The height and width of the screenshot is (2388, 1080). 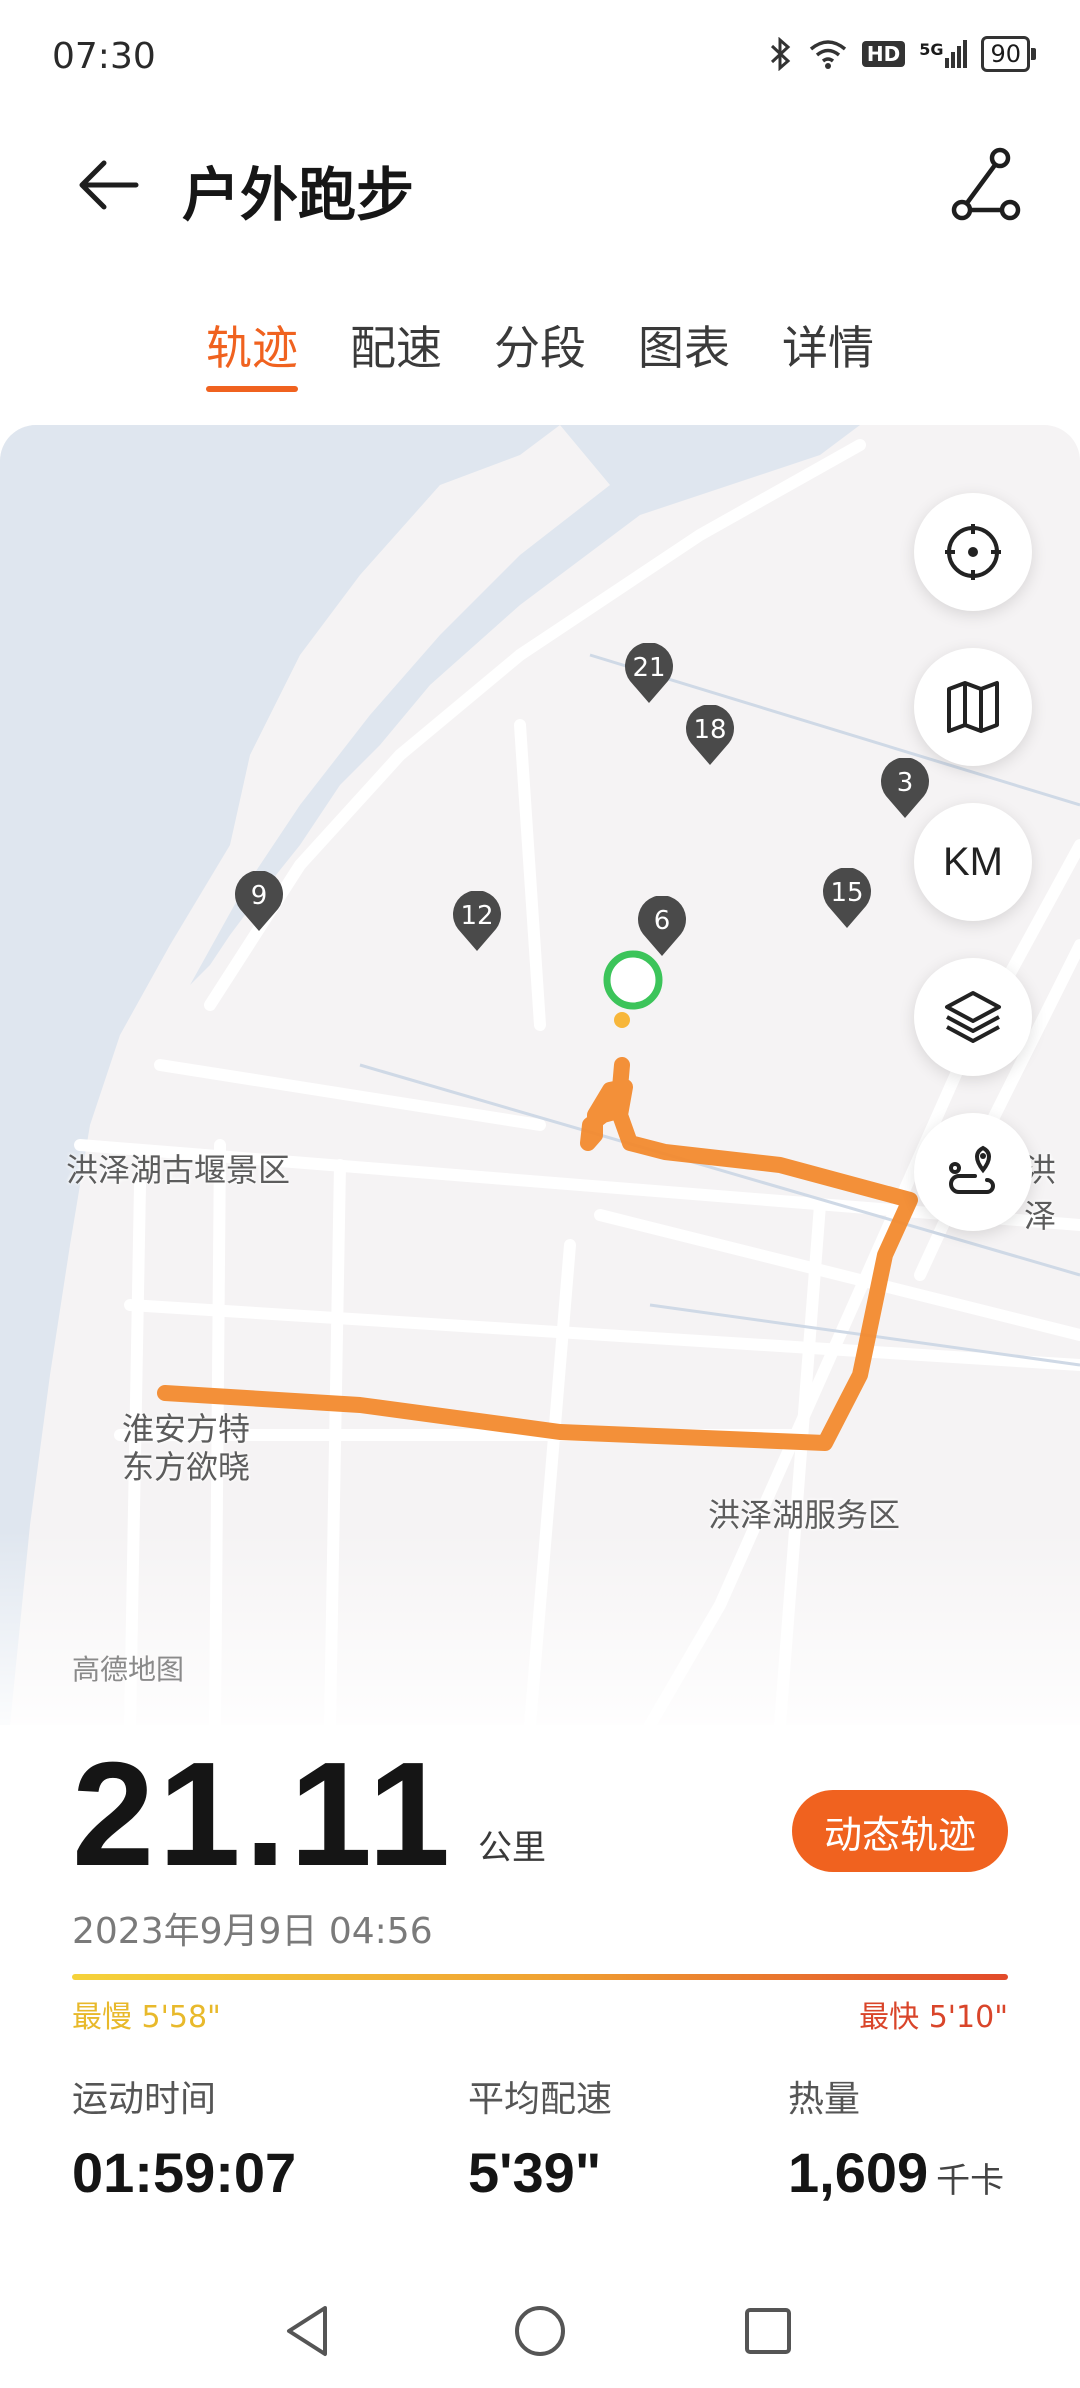 I want to click on distance-unit: 公里, so click(x=512, y=1848).